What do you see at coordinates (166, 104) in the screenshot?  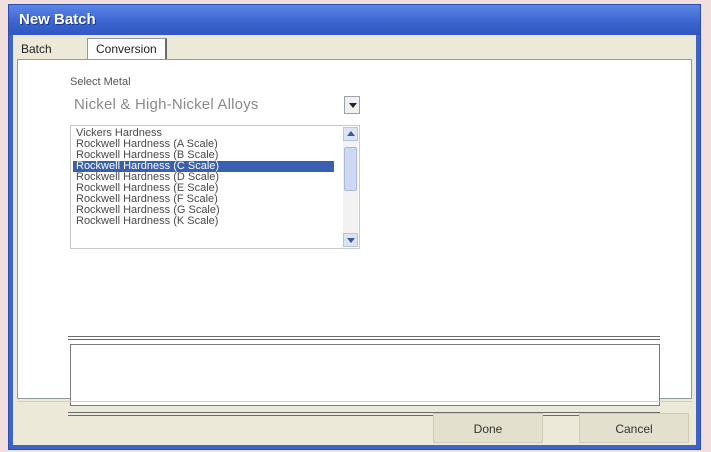 I see `metal-select-value: Nickel & High-Nickel Alloys` at bounding box center [166, 104].